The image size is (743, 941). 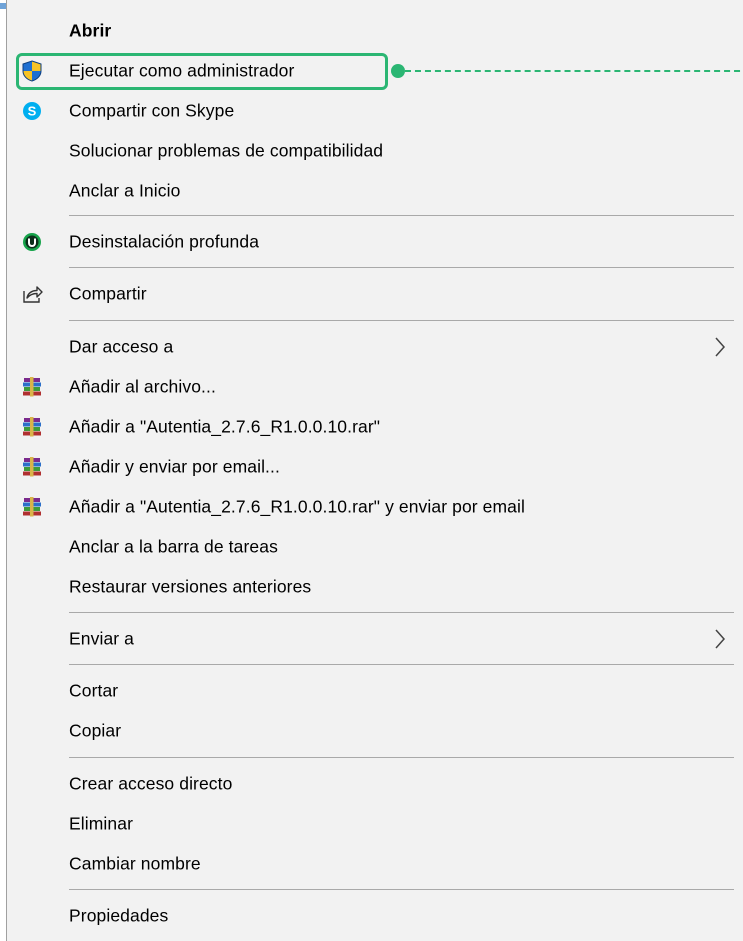 What do you see at coordinates (95, 730) in the screenshot?
I see `menu-item-label: Copiar` at bounding box center [95, 730].